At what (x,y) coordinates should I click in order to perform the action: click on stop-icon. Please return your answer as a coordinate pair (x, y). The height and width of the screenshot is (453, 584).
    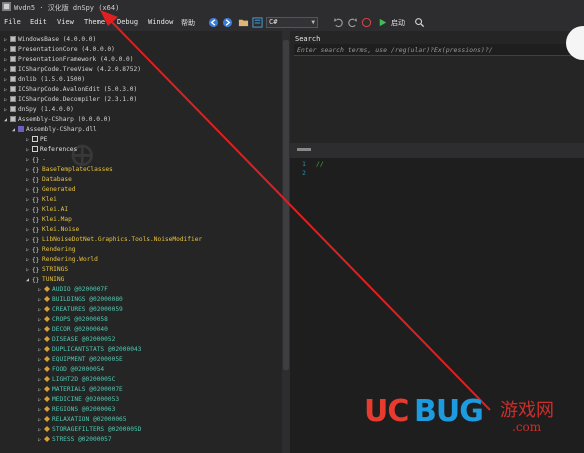
    Looking at the image, I should click on (366, 22).